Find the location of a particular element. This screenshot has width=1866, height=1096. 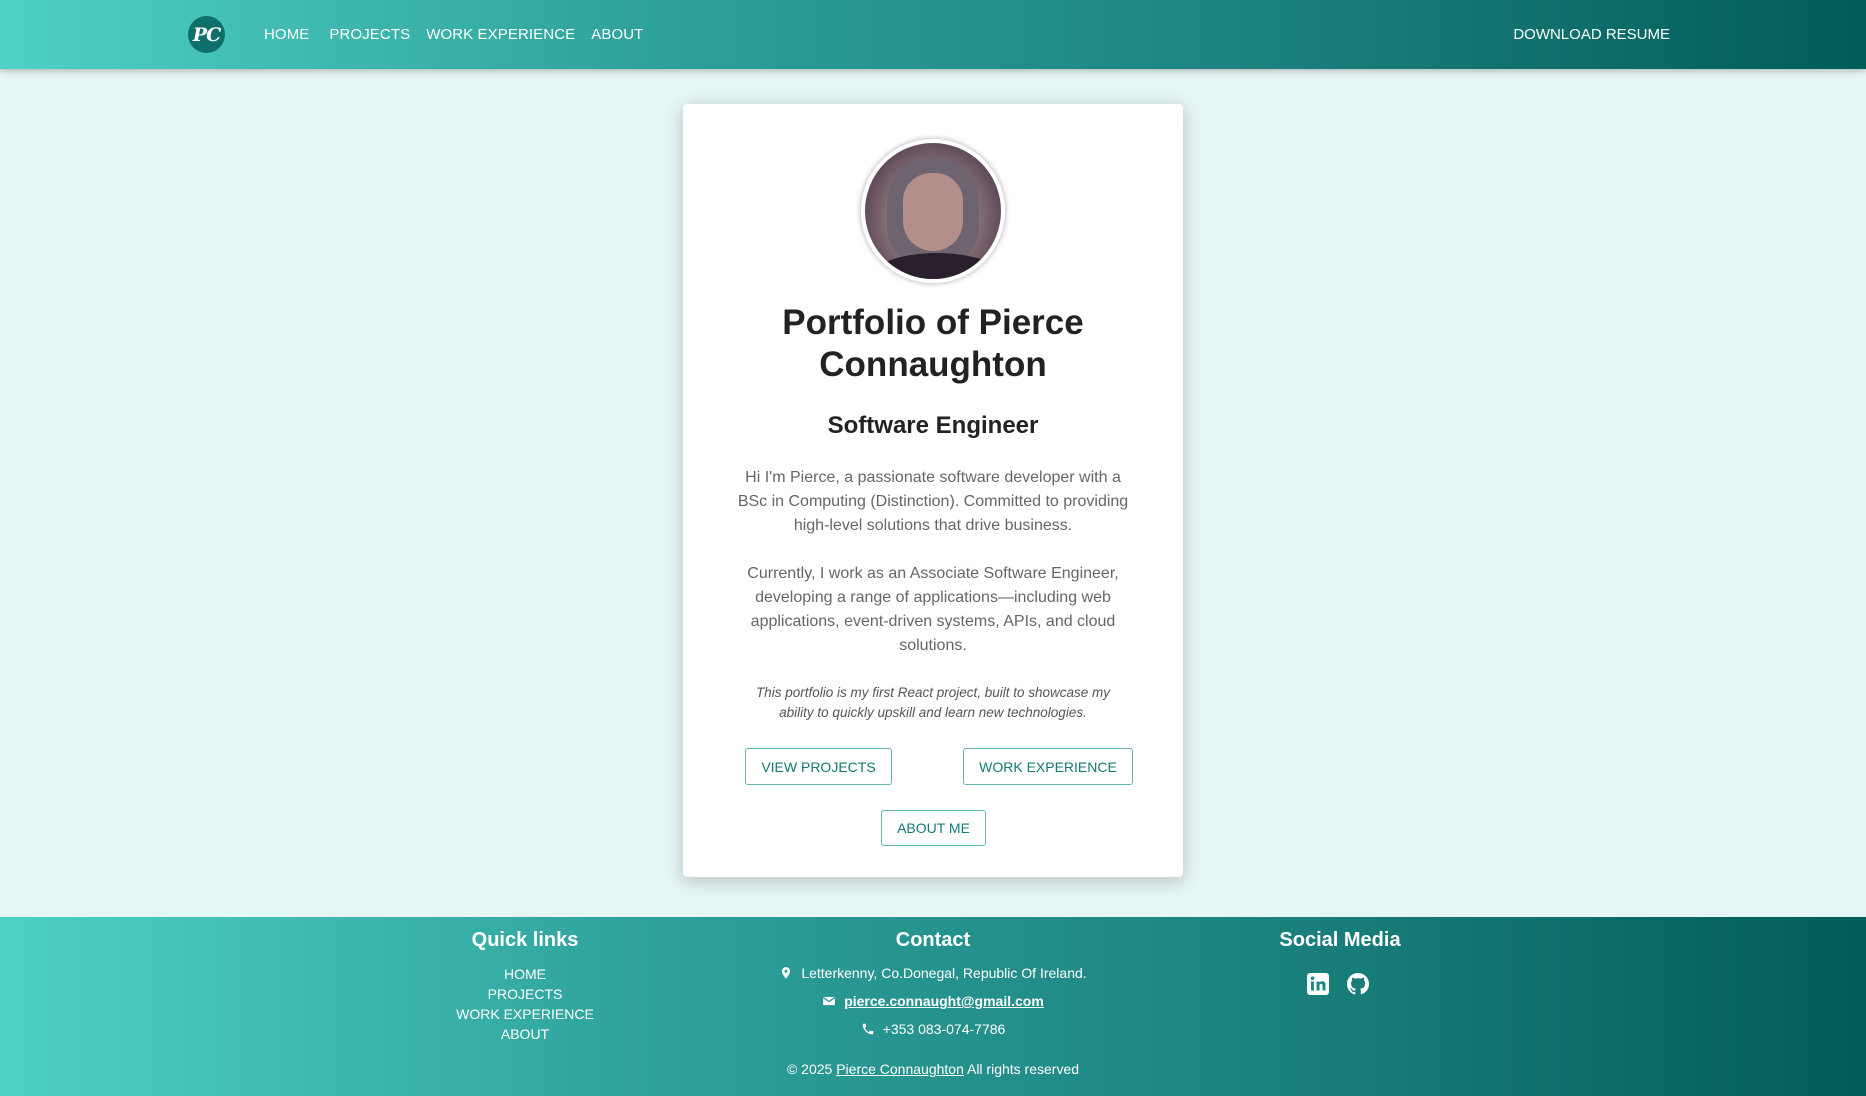

avatar is located at coordinates (933, 211).